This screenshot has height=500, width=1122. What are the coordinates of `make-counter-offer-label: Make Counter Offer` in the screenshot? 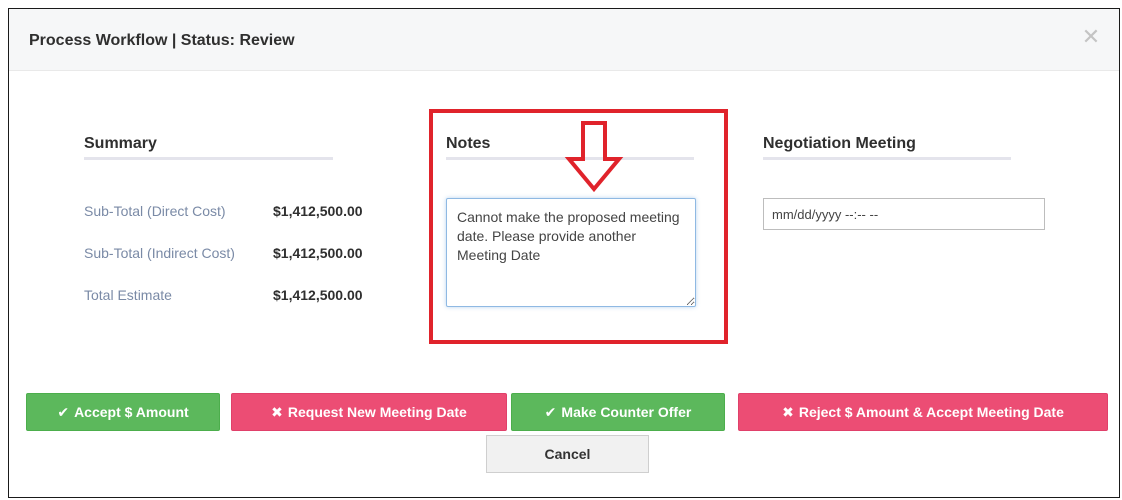 It's located at (626, 412).